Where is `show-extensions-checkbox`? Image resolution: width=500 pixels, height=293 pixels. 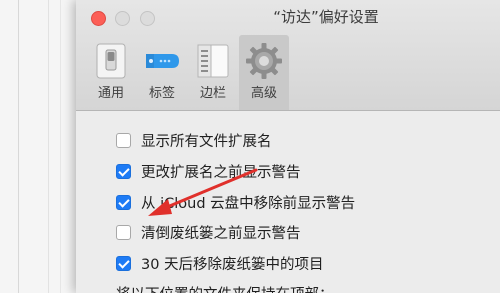 show-extensions-checkbox is located at coordinates (123, 140).